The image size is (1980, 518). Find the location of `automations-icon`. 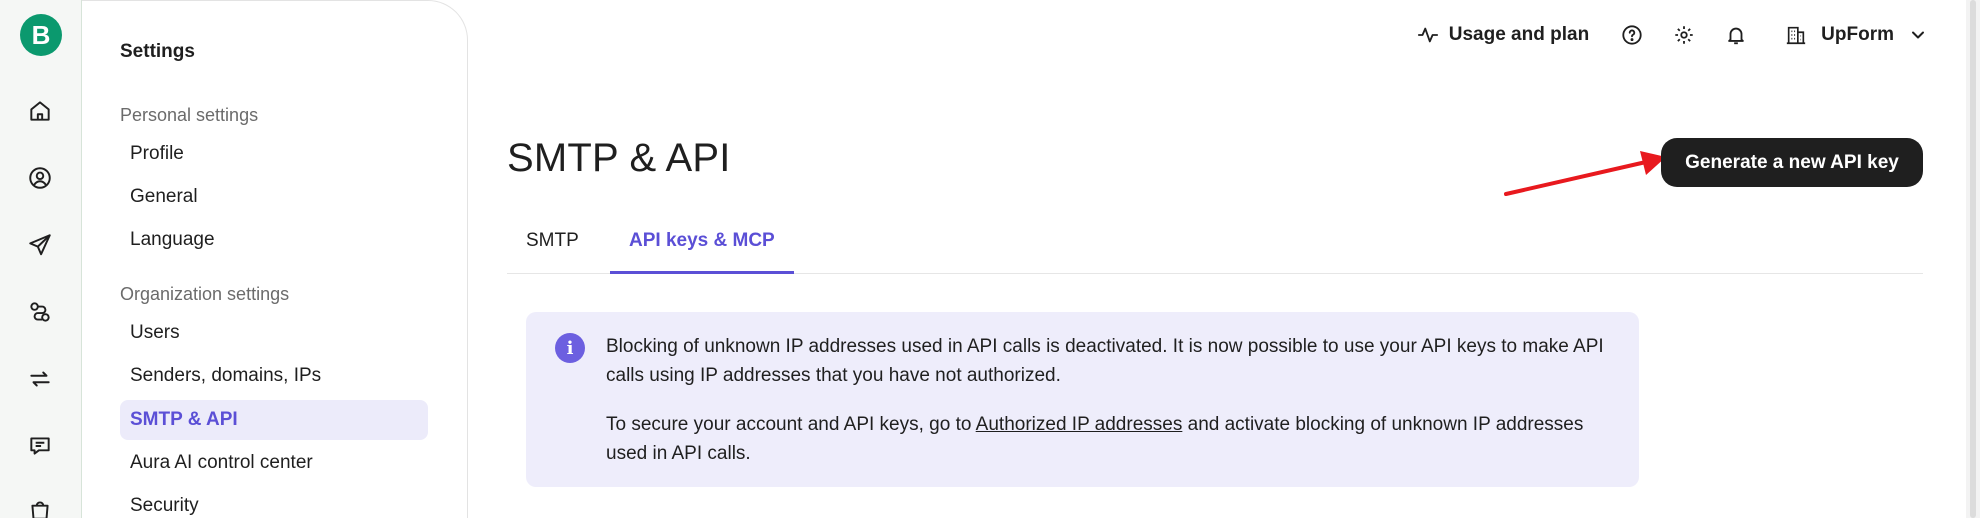

automations-icon is located at coordinates (40, 312).